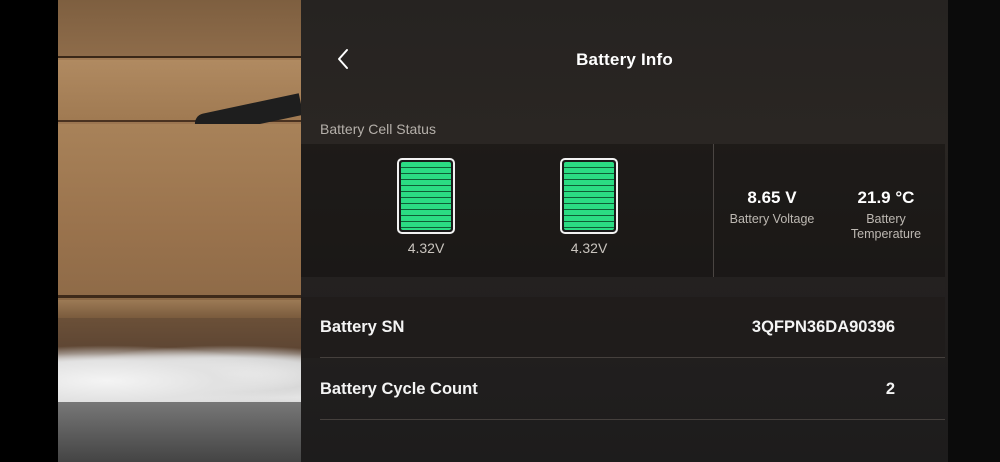 This screenshot has width=1000, height=462. Describe the element at coordinates (890, 389) in the screenshot. I see `battery-cycle-value: 2` at that location.